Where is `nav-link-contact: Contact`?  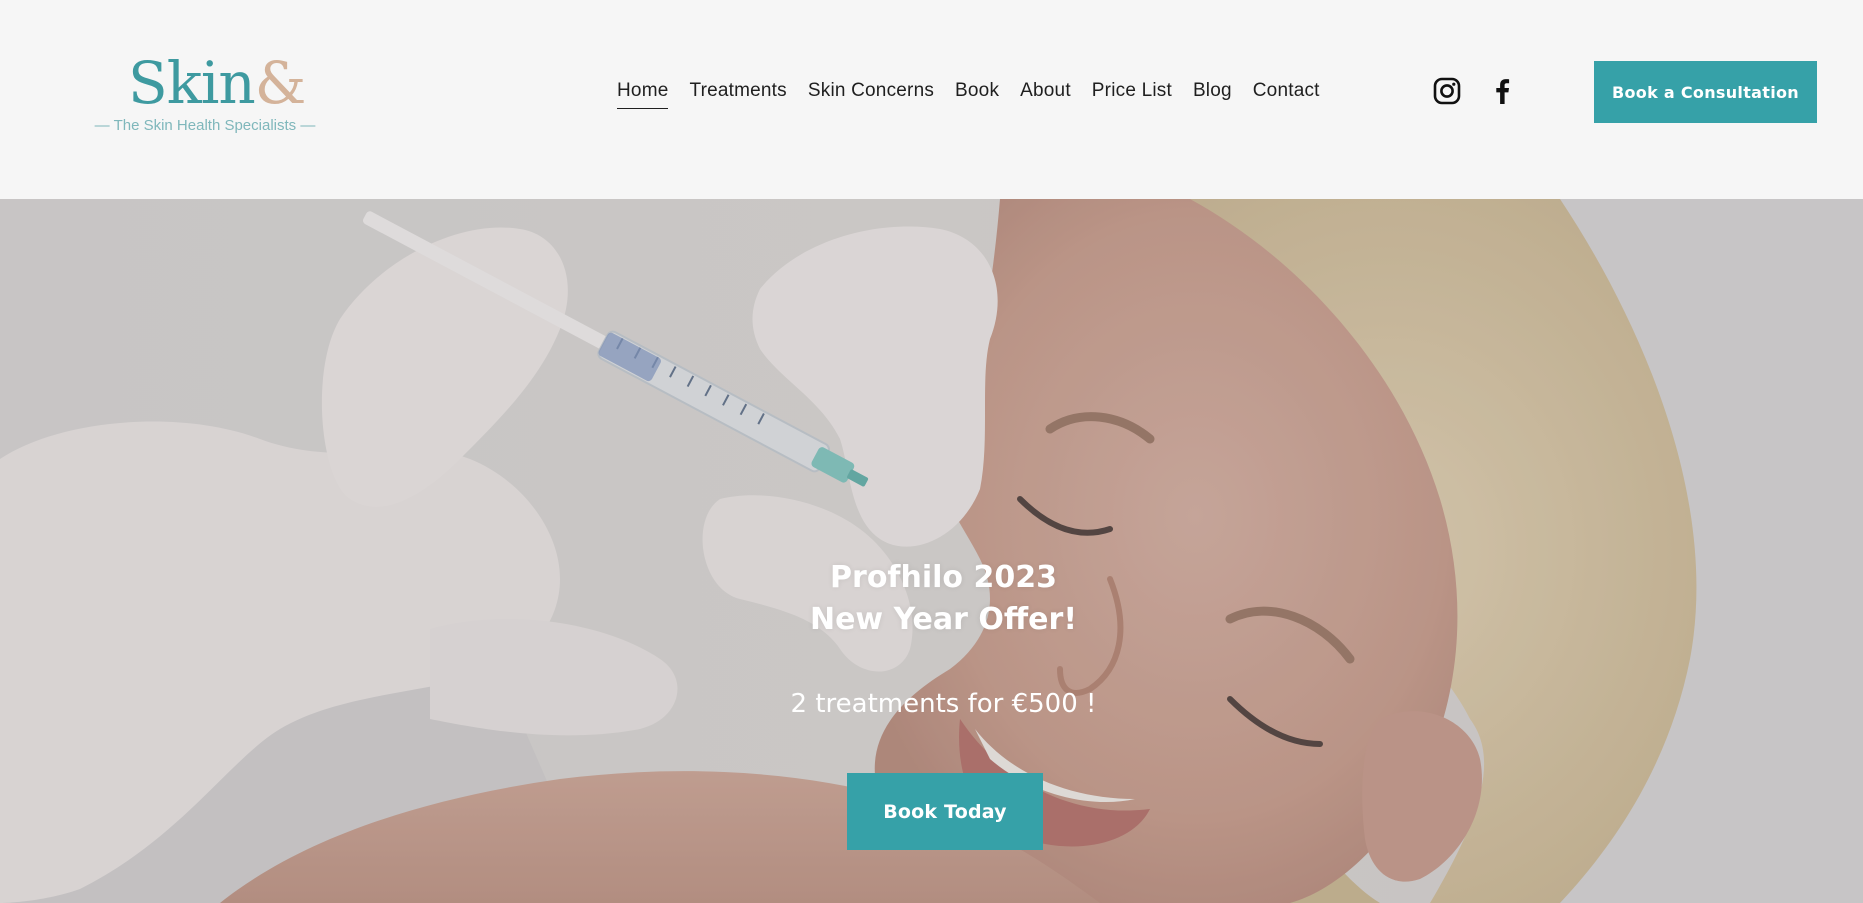 nav-link-contact: Contact is located at coordinates (1286, 93).